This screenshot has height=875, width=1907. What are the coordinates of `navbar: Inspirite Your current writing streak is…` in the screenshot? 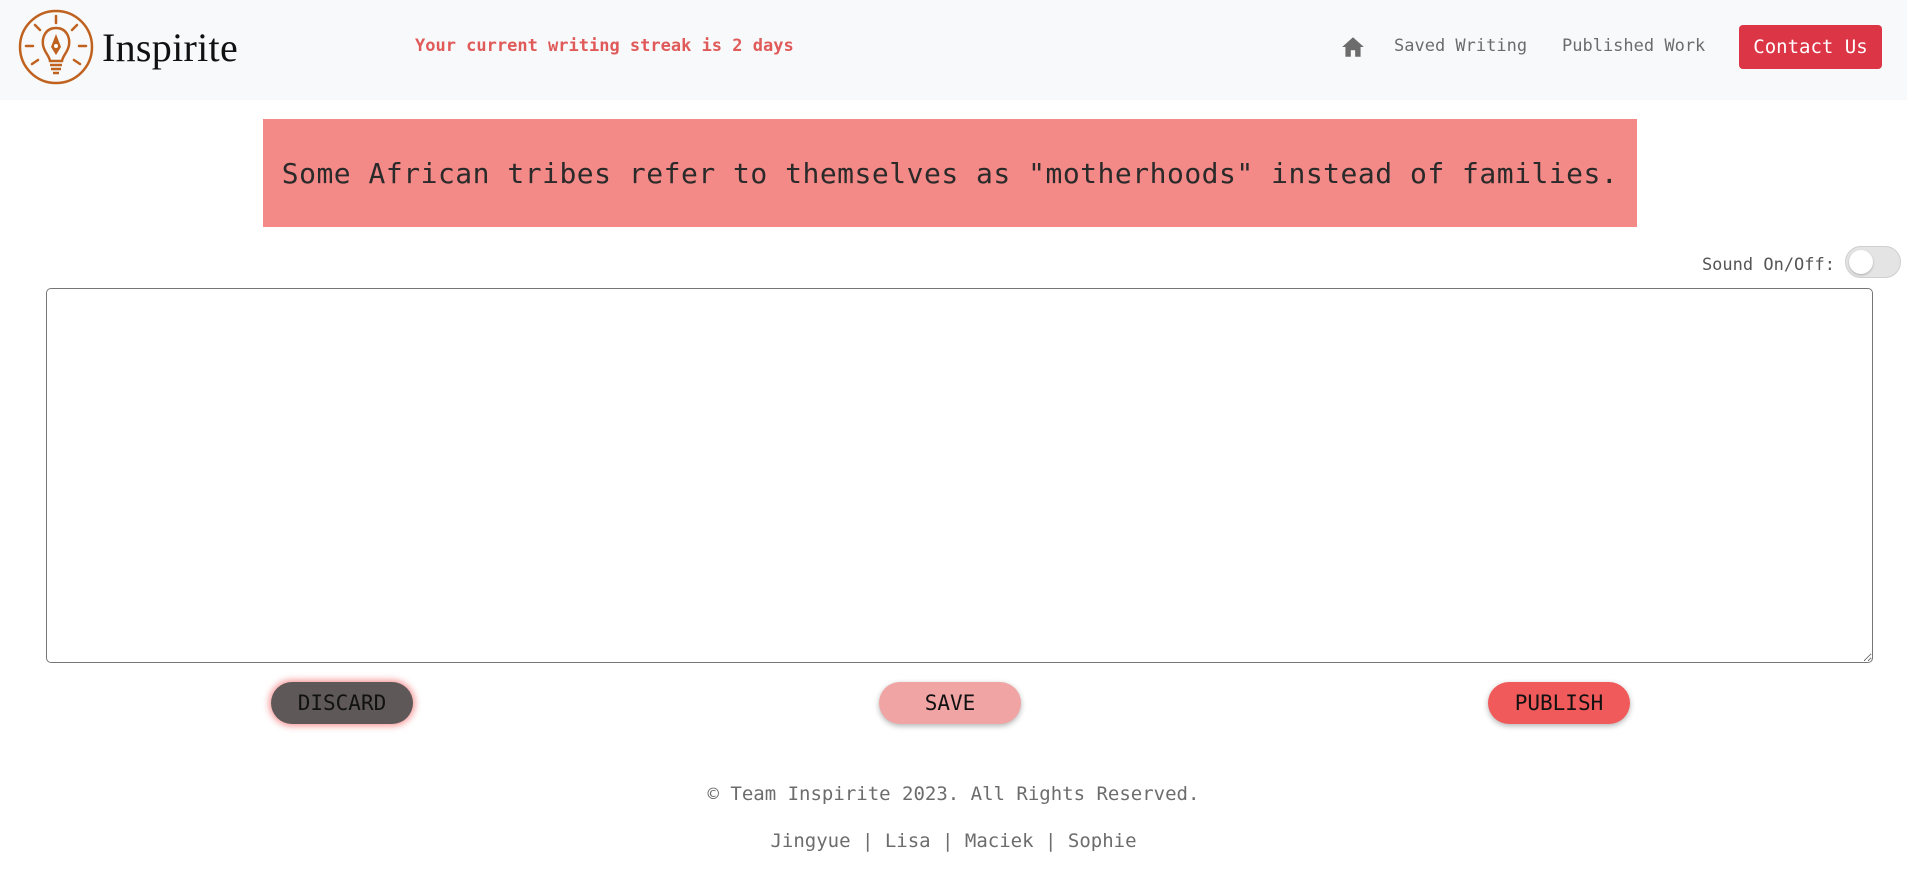 It's located at (953, 50).